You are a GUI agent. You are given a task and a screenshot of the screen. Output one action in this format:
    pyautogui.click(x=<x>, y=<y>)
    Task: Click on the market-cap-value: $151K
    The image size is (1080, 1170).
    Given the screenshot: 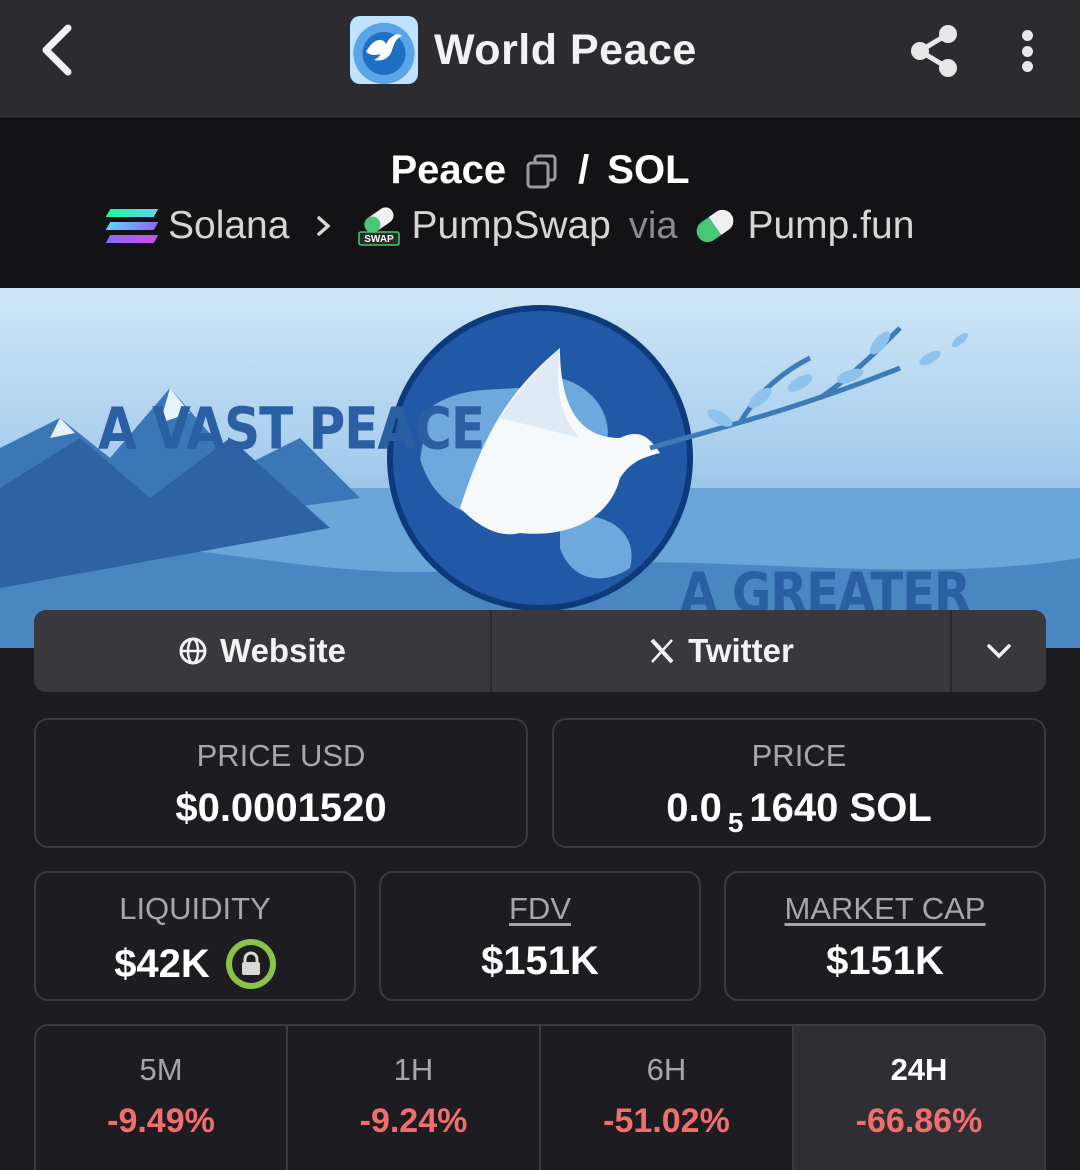 What is the action you would take?
    pyautogui.click(x=885, y=961)
    